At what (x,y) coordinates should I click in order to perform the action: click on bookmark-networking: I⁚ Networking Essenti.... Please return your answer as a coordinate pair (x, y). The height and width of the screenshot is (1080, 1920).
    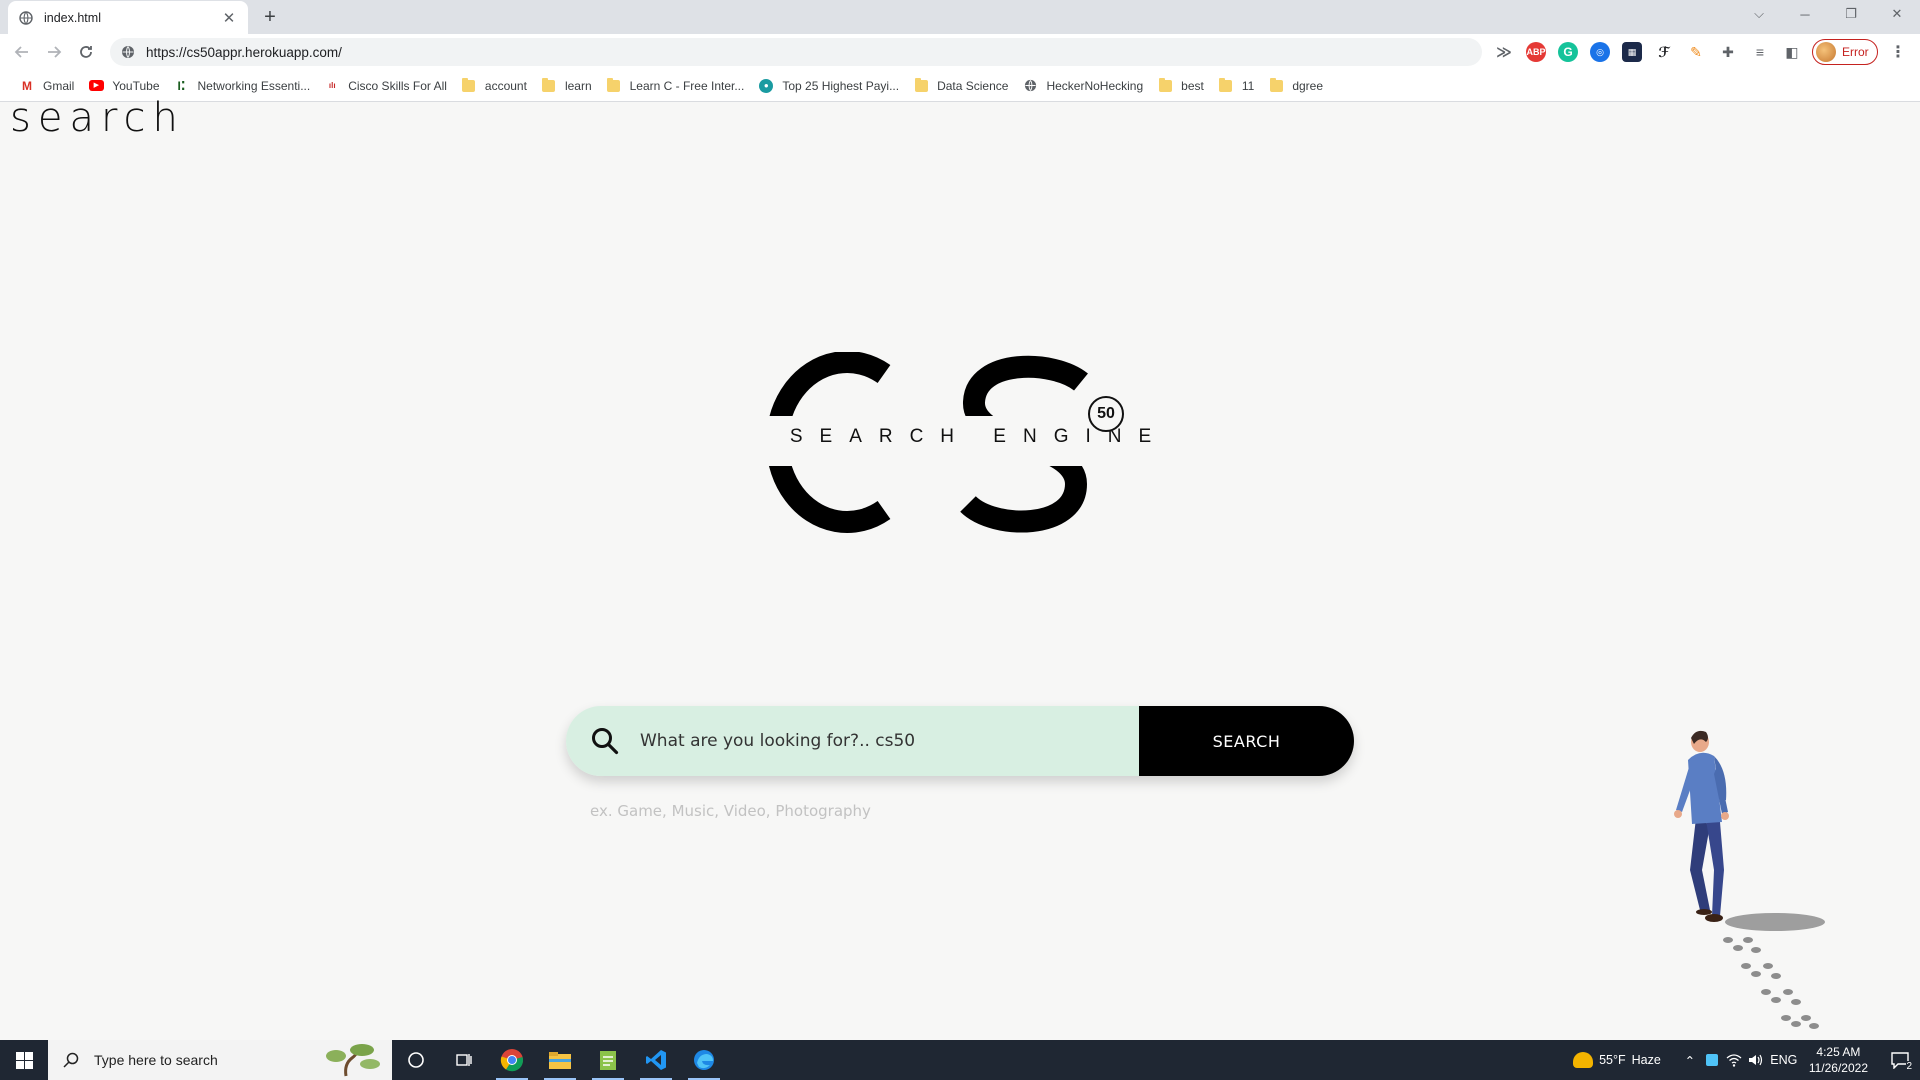
    Looking at the image, I should click on (242, 86).